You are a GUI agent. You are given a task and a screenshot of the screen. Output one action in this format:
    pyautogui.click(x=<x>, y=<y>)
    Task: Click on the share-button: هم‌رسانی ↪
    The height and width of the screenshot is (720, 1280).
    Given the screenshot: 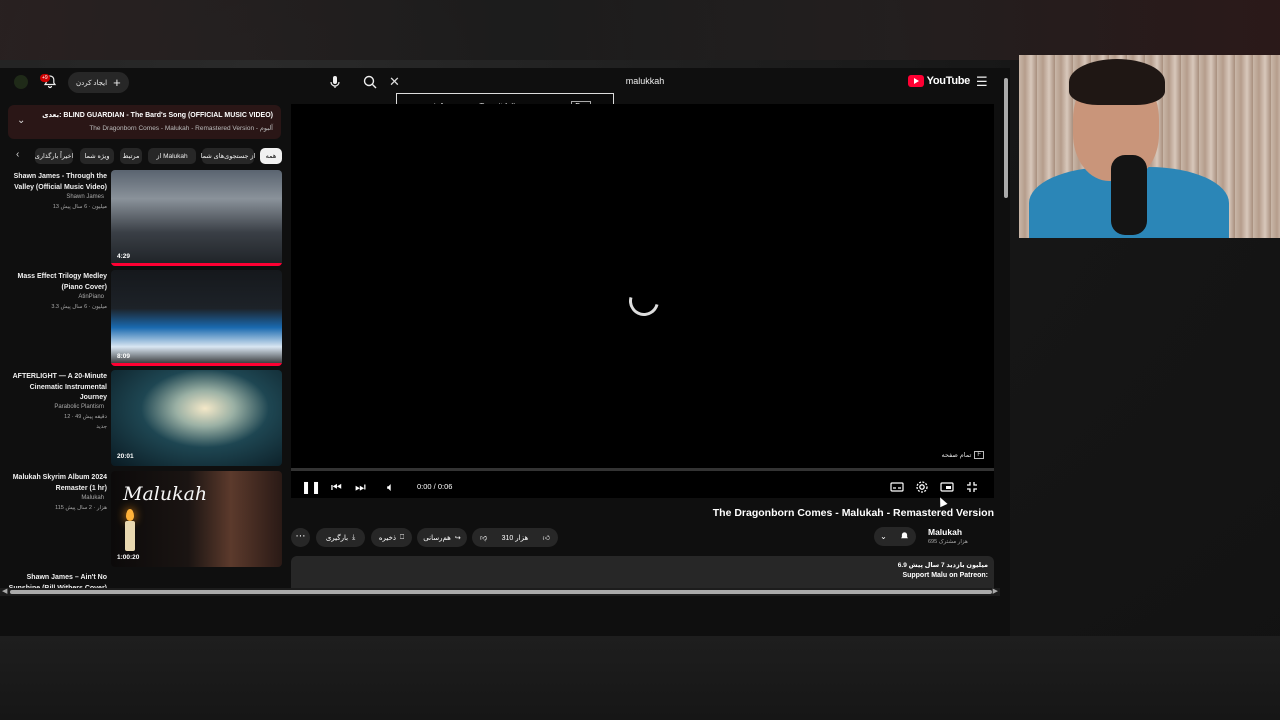 What is the action you would take?
    pyautogui.click(x=442, y=537)
    